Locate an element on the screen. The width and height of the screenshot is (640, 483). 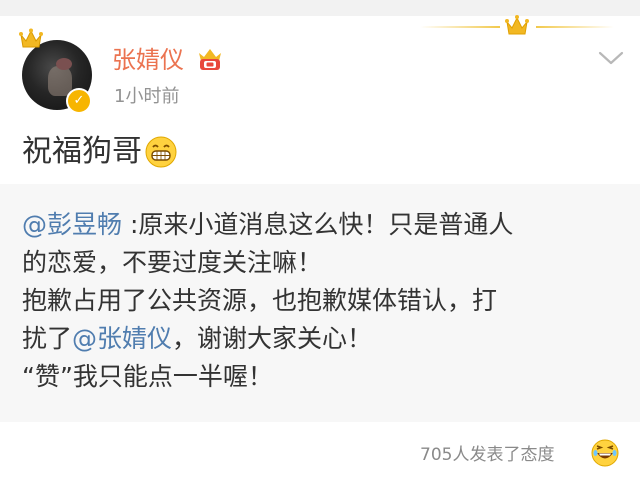
laugh-emoji-icon is located at coordinates (605, 453).